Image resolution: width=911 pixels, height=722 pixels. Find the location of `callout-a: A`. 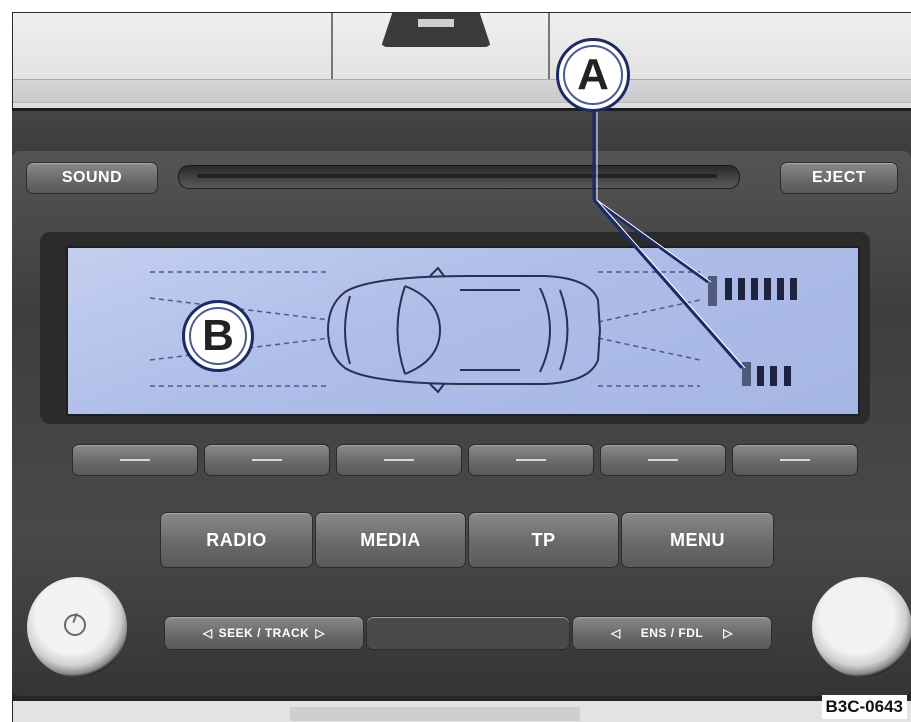

callout-a: A is located at coordinates (593, 75).